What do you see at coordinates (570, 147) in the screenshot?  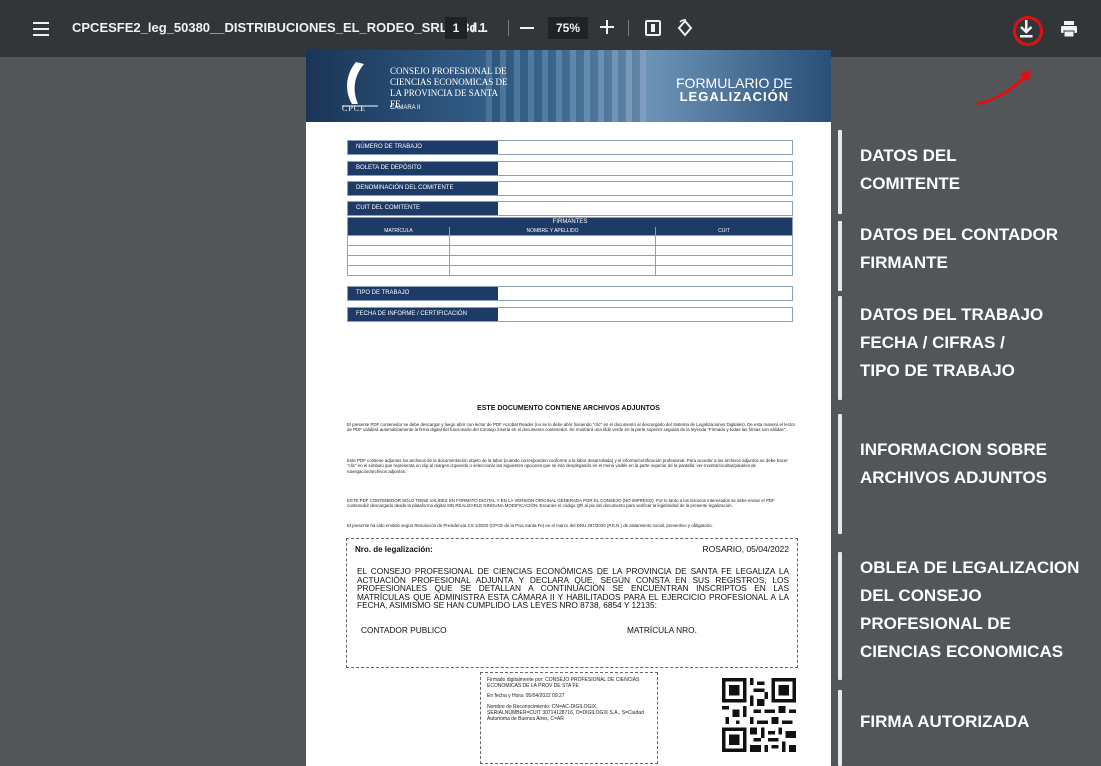 I see `field-numero-trabajo: NÚMERO DE TRABAJO` at bounding box center [570, 147].